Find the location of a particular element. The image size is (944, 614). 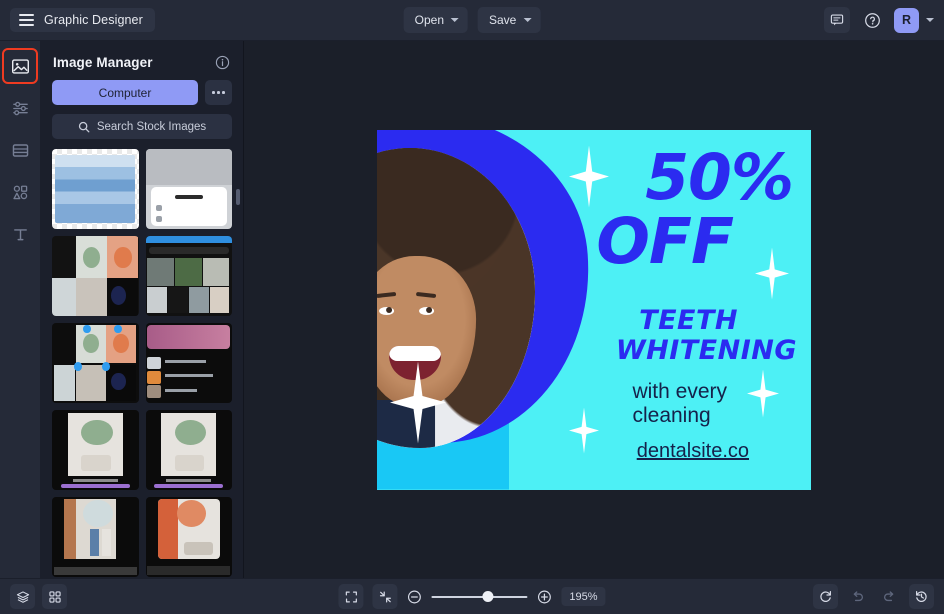

info-button is located at coordinates (222, 62).